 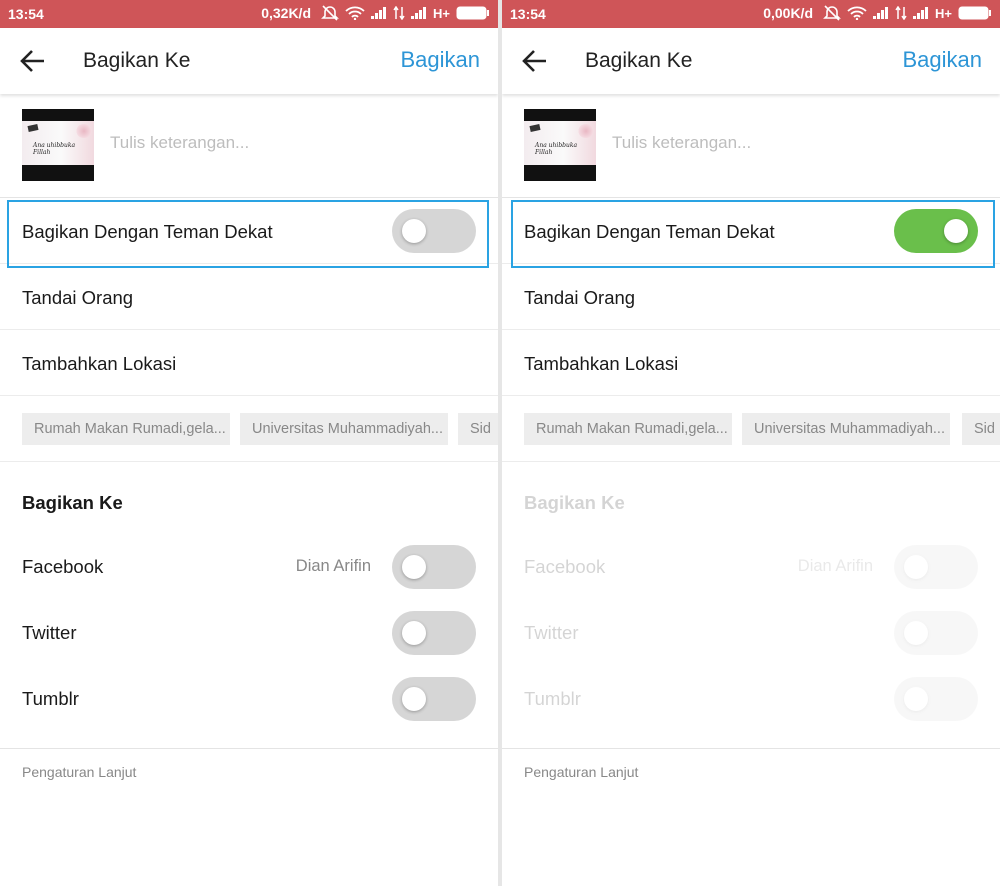 I want to click on status-speed: 0,32K/d, so click(x=286, y=13).